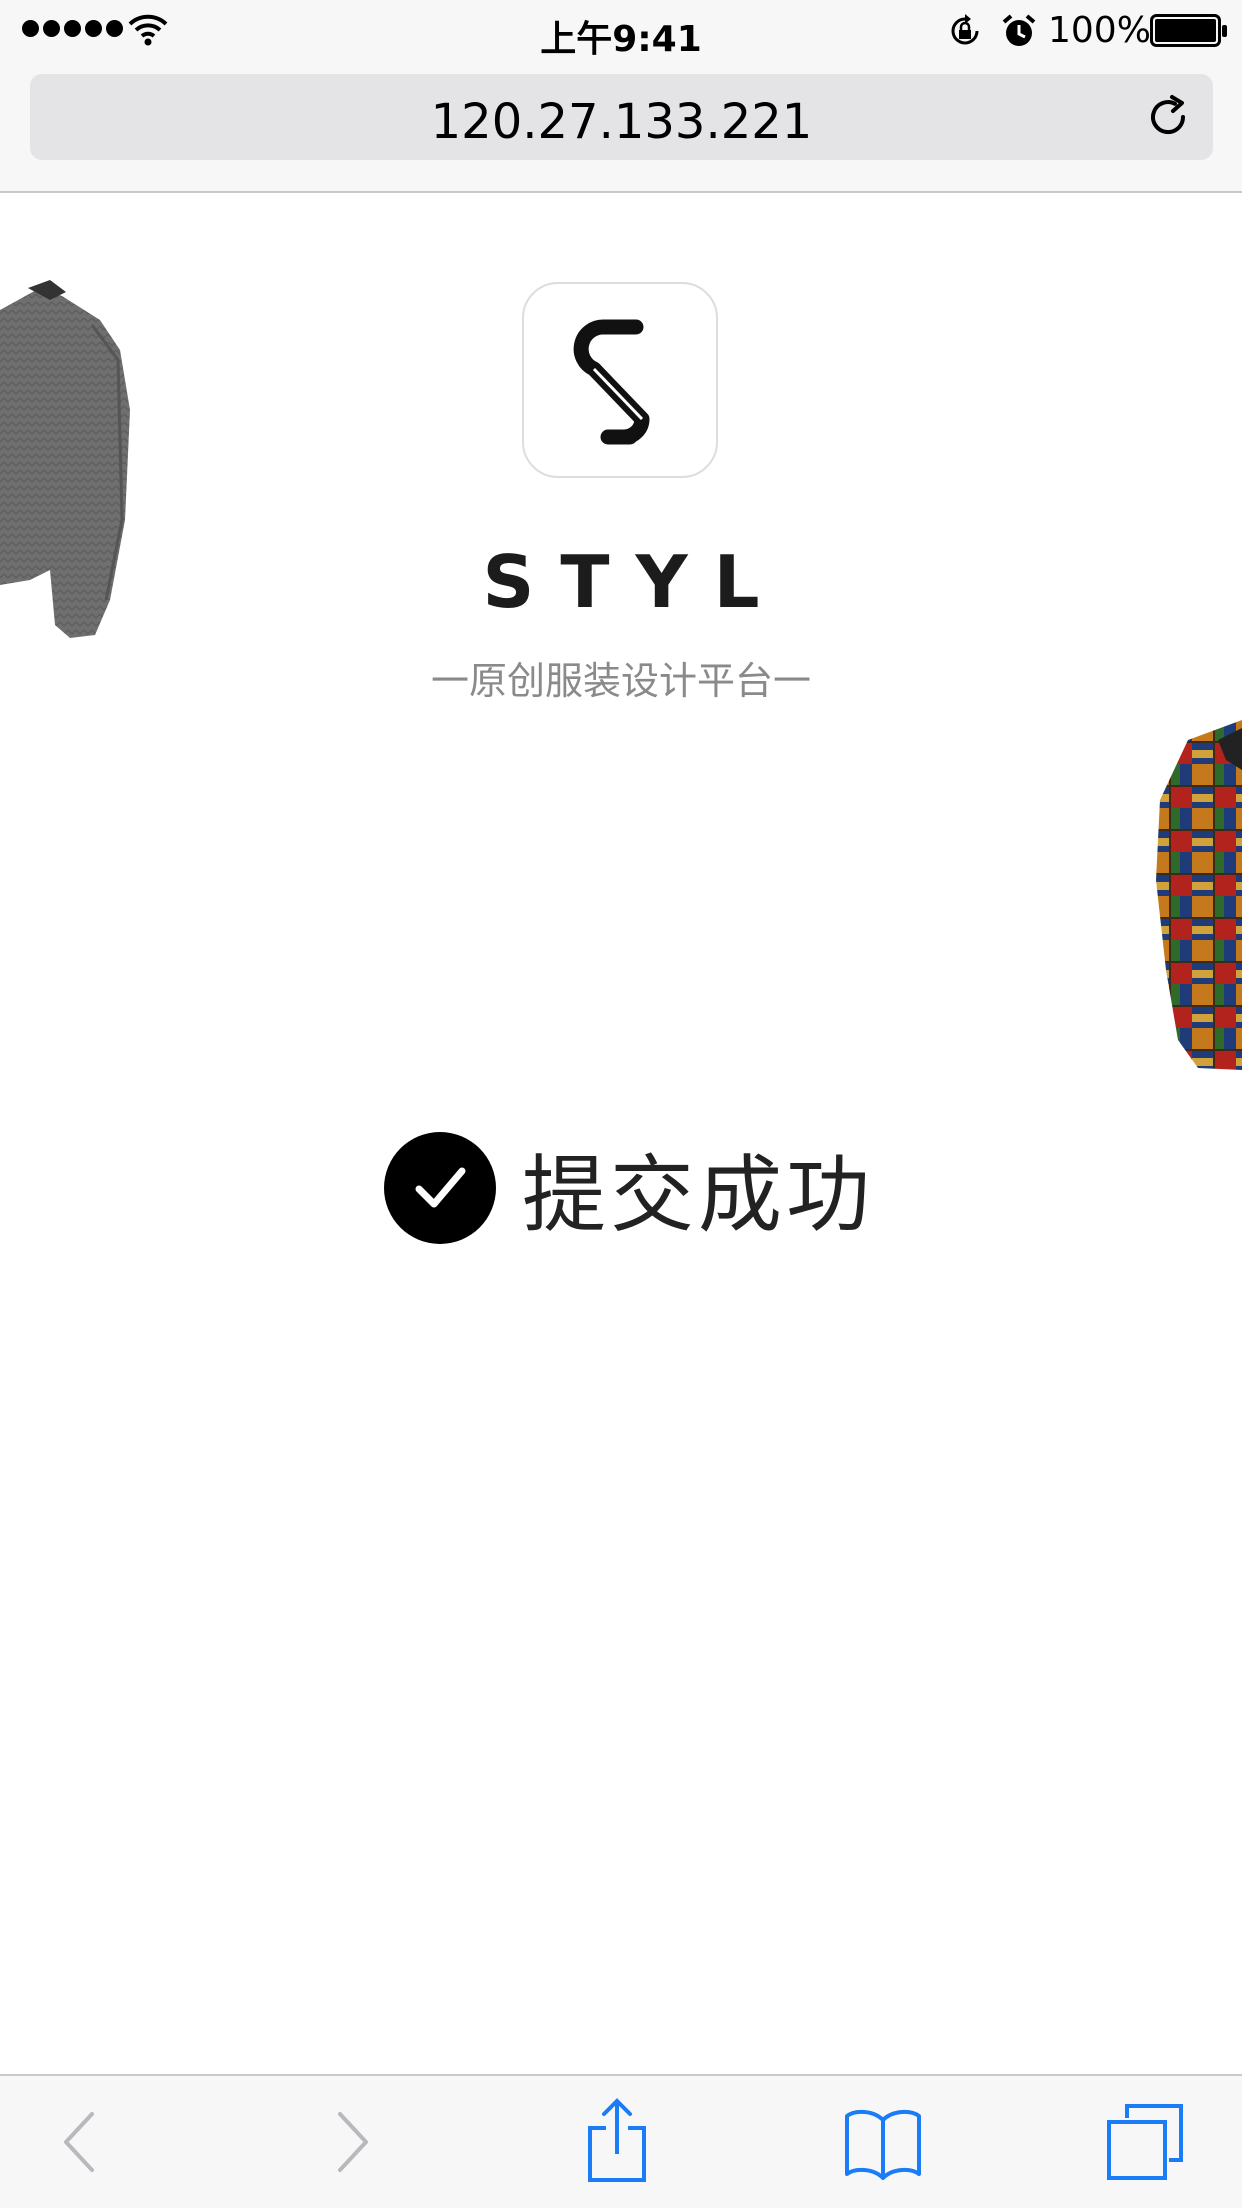 This screenshot has width=1242, height=2208. What do you see at coordinates (1099, 30) in the screenshot?
I see `battery-percentage: 100%` at bounding box center [1099, 30].